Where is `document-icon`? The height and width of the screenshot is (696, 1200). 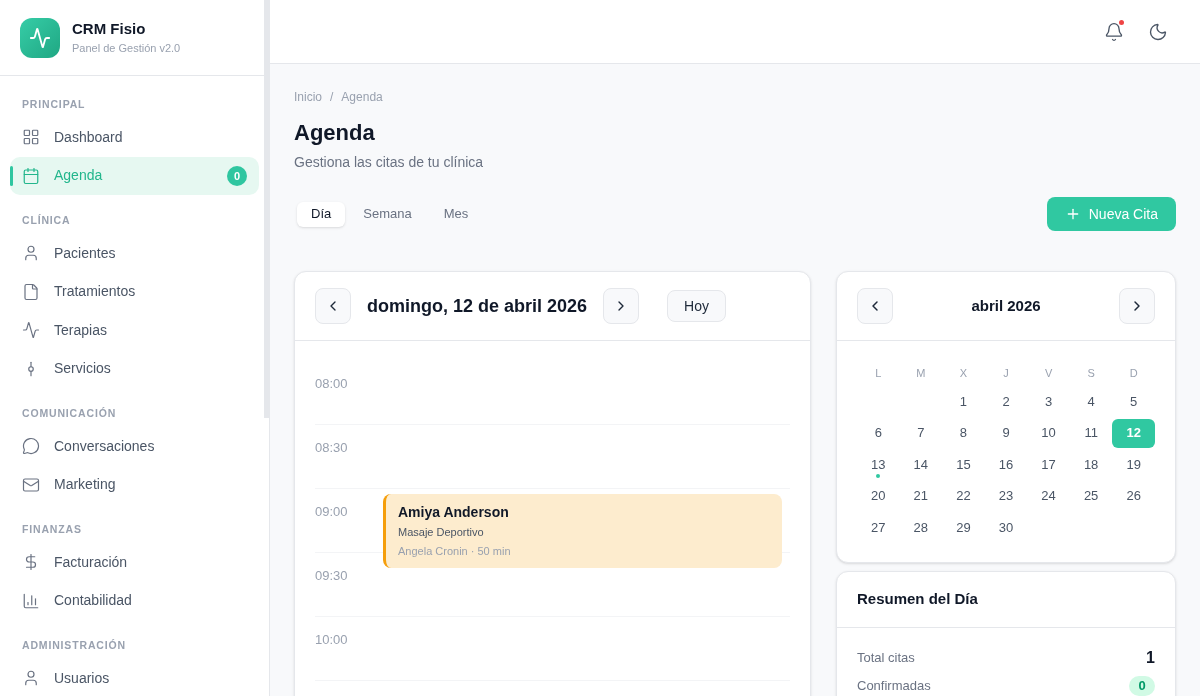
document-icon is located at coordinates (31, 291).